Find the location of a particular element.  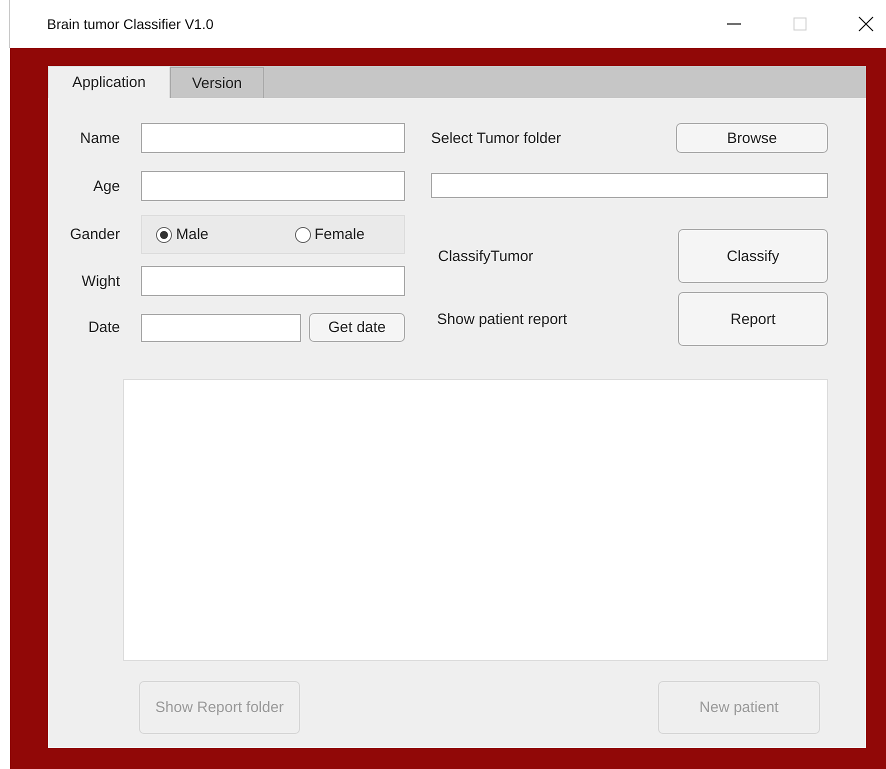

field-label: Age is located at coordinates (106, 186).